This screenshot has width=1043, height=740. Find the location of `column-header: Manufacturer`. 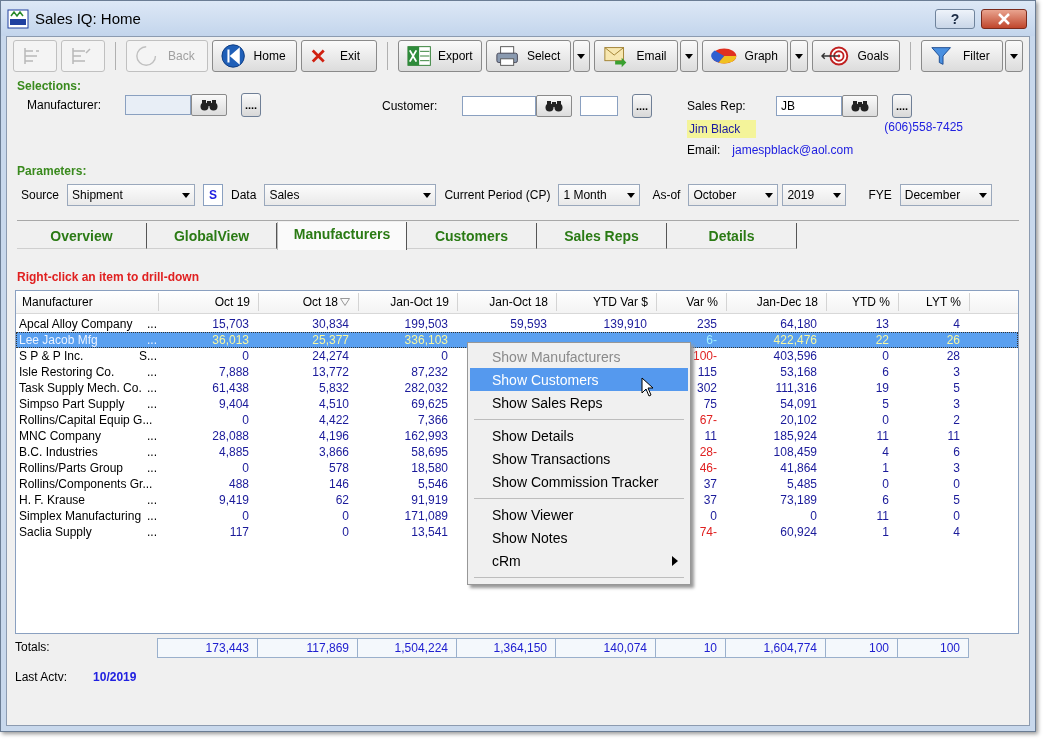

column-header: Manufacturer is located at coordinates (87, 302).